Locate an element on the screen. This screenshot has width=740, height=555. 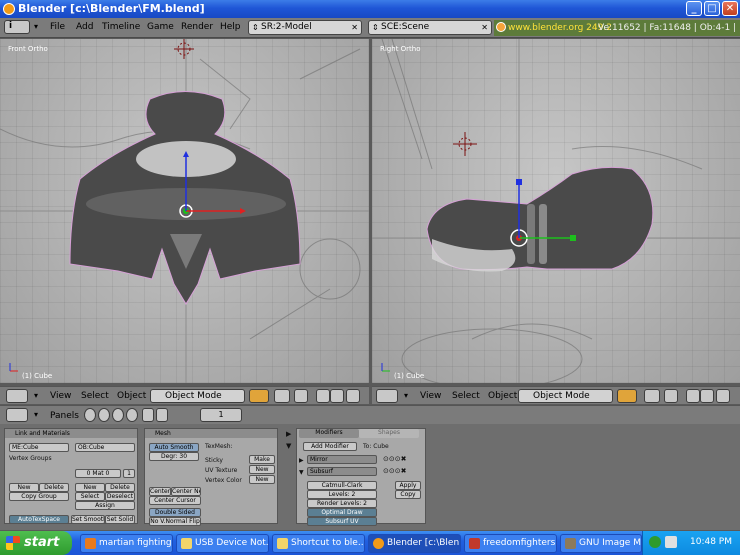
tray-volume-icon is located at coordinates (671, 542).